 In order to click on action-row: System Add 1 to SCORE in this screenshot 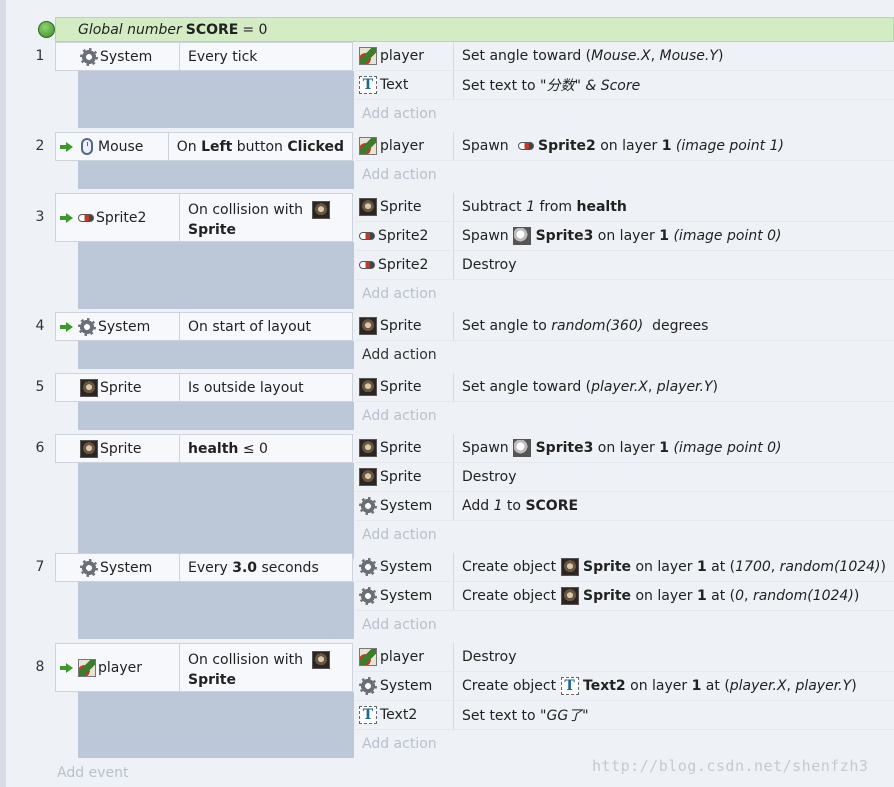, I will do `click(624, 506)`.